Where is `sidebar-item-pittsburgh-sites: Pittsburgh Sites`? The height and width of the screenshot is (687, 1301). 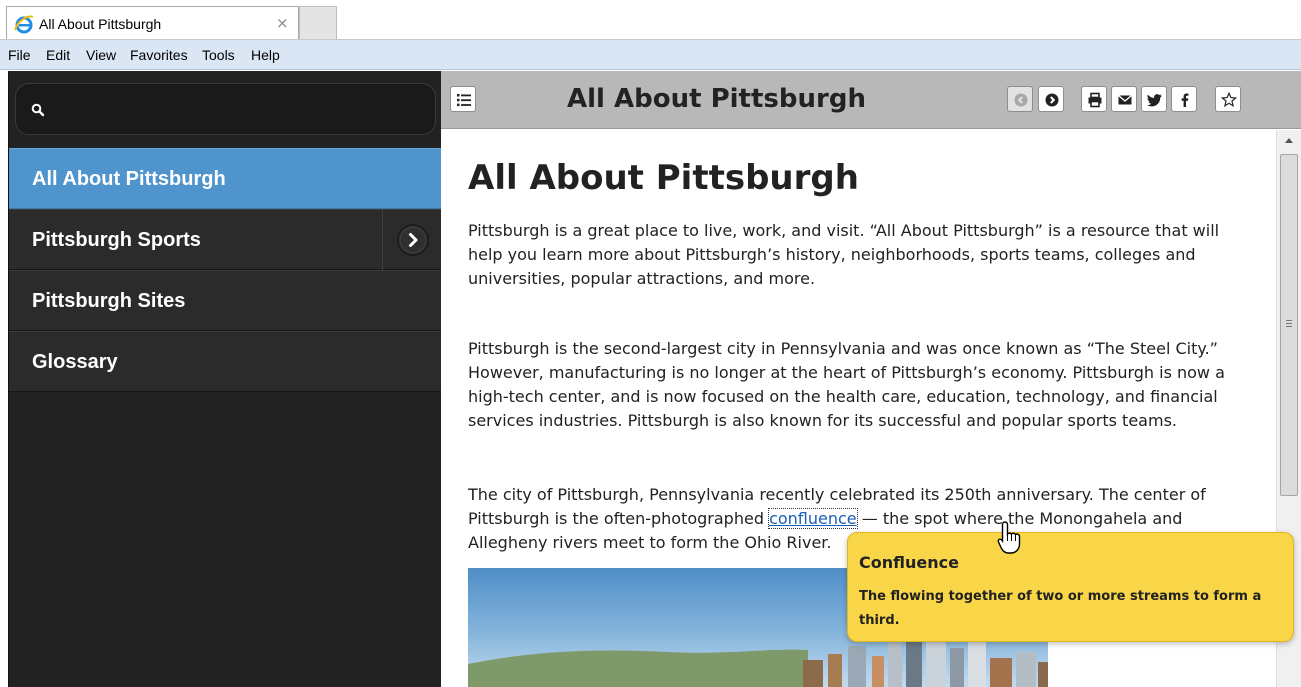
sidebar-item-pittsburgh-sites: Pittsburgh Sites is located at coordinates (225, 300).